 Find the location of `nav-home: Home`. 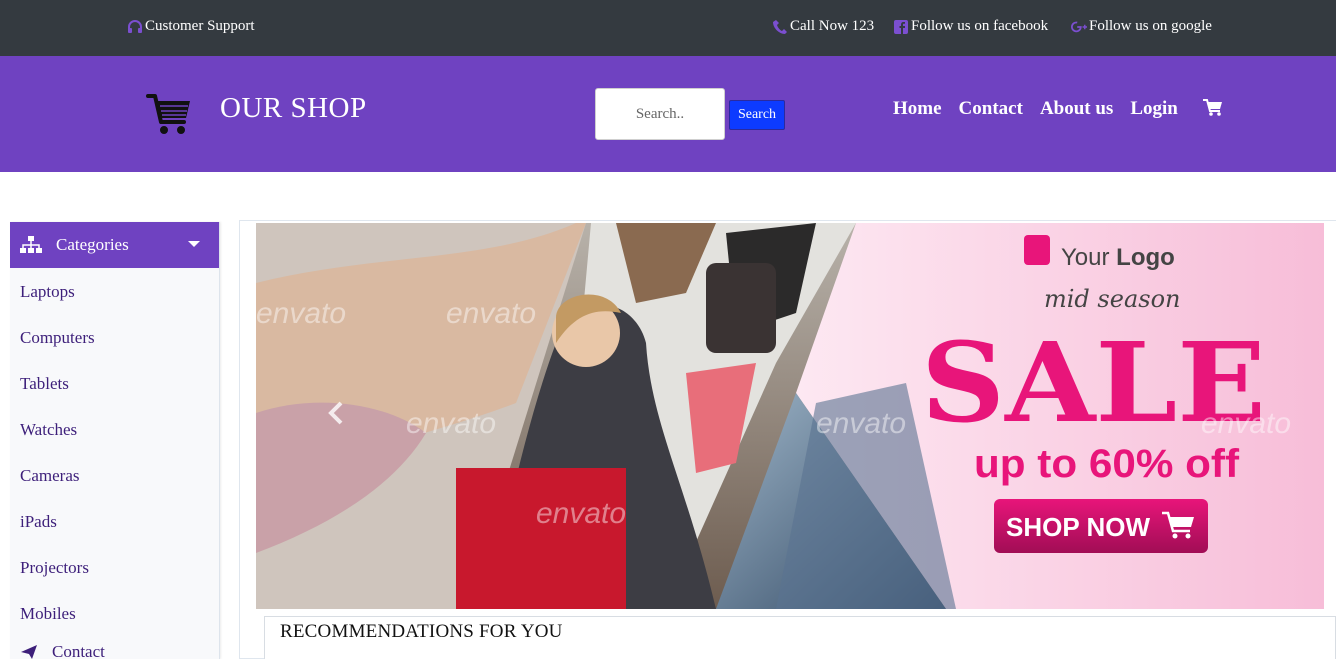

nav-home: Home is located at coordinates (917, 109).